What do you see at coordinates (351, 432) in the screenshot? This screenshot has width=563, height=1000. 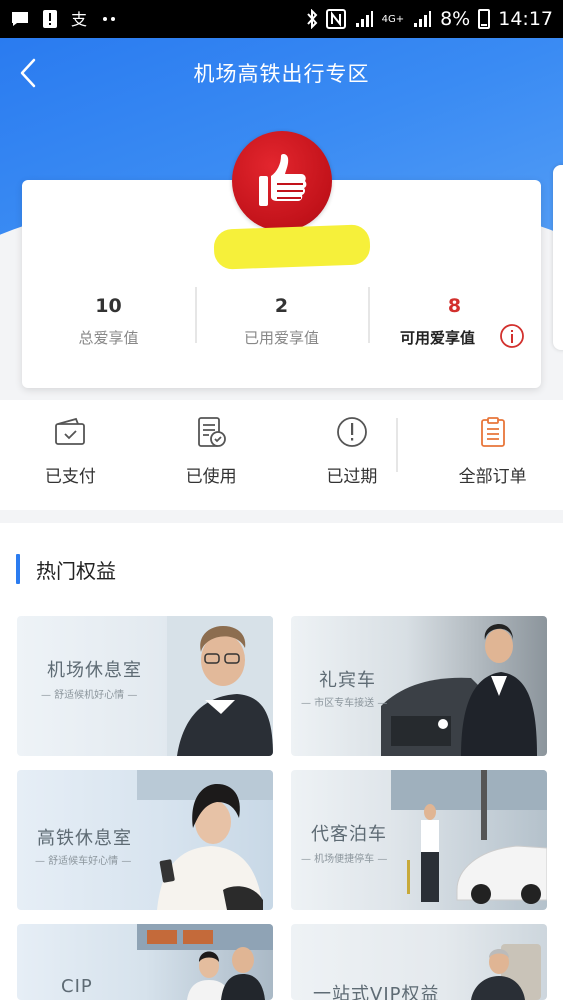 I see `exclamation-circle-icon` at bounding box center [351, 432].